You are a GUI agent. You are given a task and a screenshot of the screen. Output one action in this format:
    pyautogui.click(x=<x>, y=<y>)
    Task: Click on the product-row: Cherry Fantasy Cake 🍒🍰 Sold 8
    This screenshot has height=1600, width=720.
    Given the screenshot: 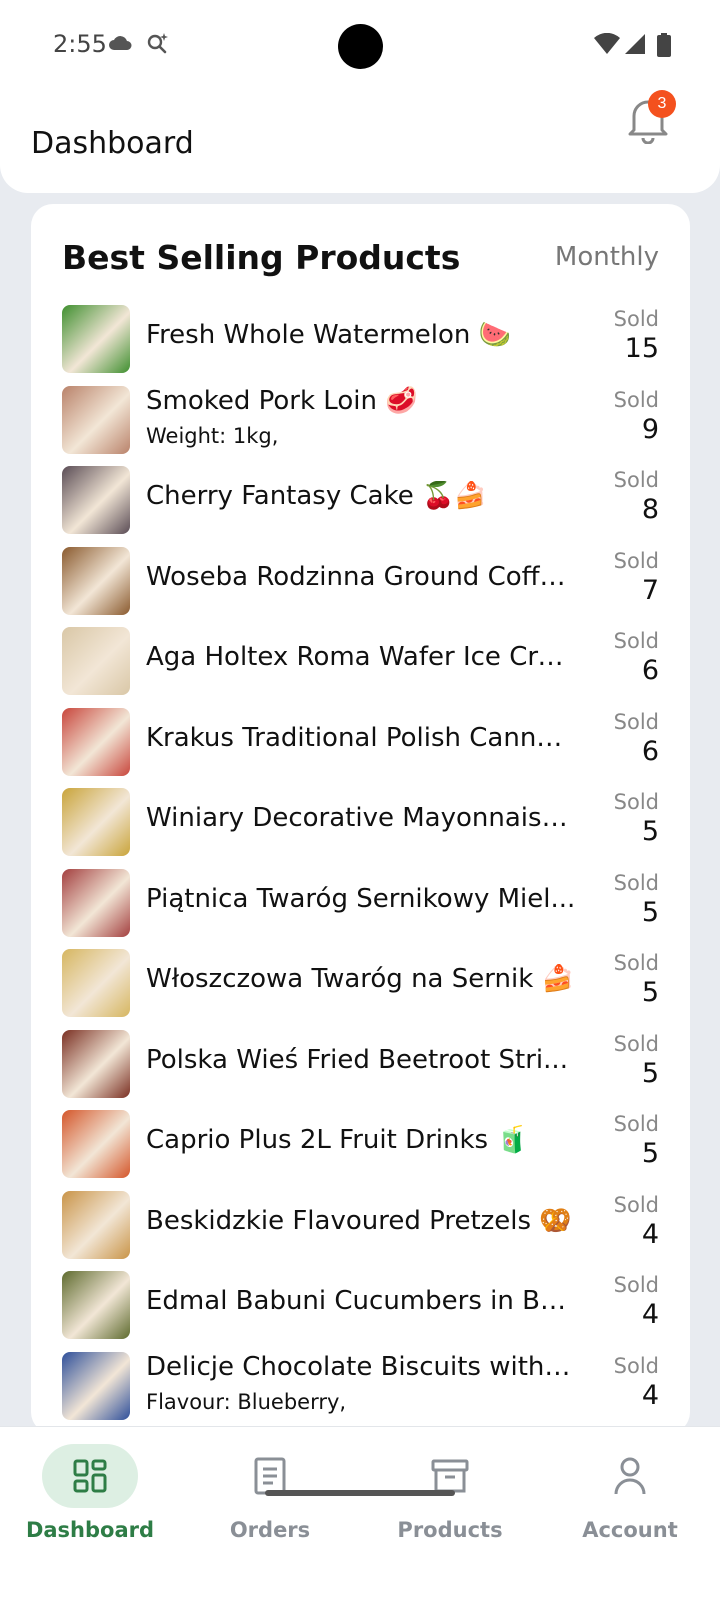 What is the action you would take?
    pyautogui.click(x=360, y=500)
    